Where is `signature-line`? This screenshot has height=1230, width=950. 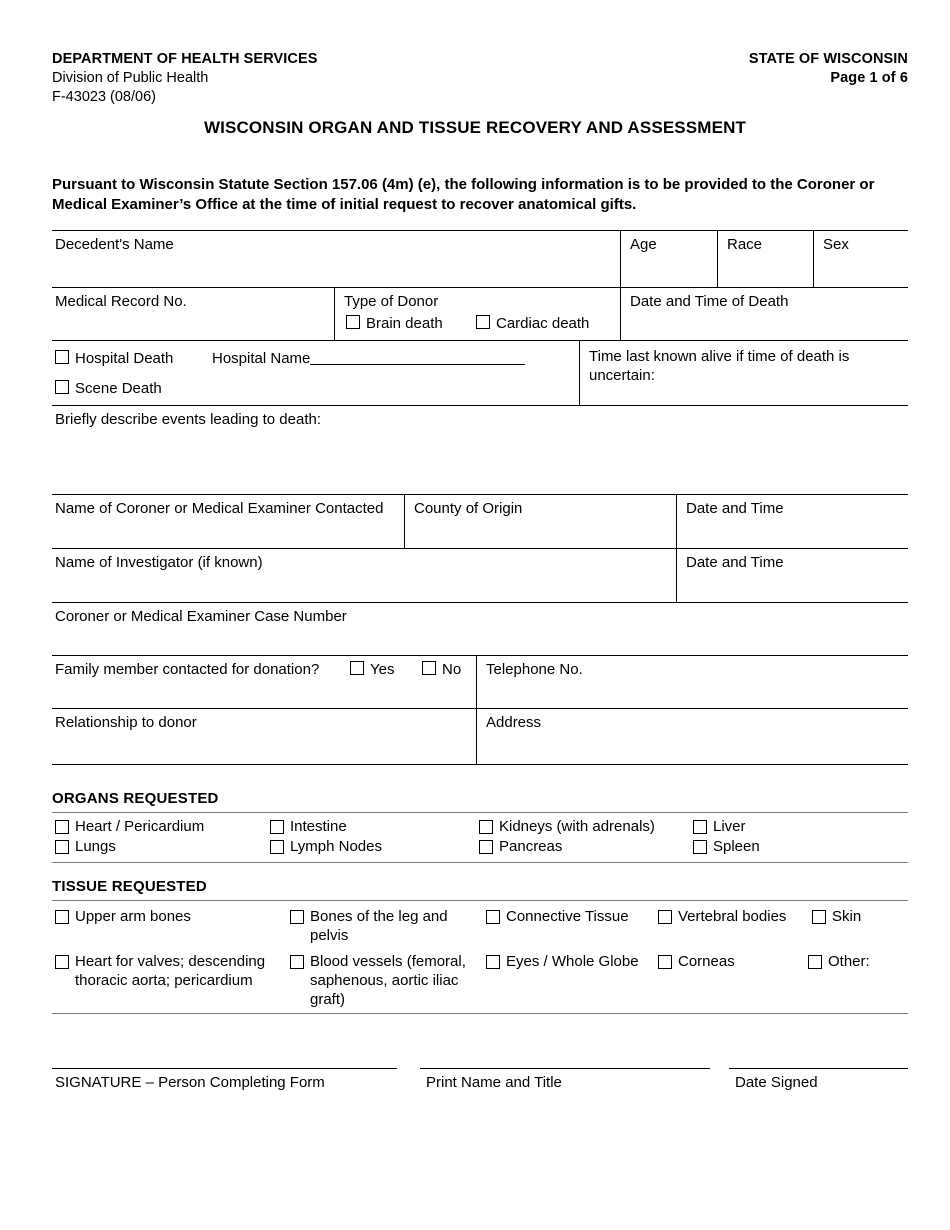
signature-line is located at coordinates (224, 1068).